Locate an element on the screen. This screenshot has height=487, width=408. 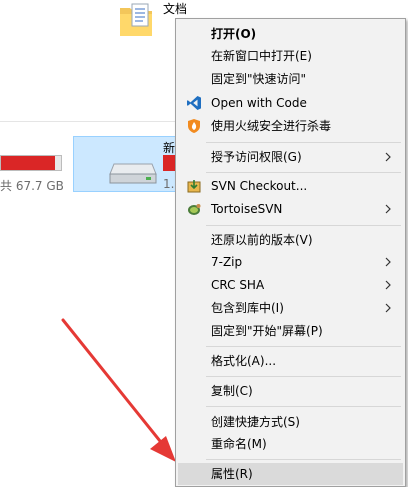
menu-item-label: 复制(C) is located at coordinates (232, 391).